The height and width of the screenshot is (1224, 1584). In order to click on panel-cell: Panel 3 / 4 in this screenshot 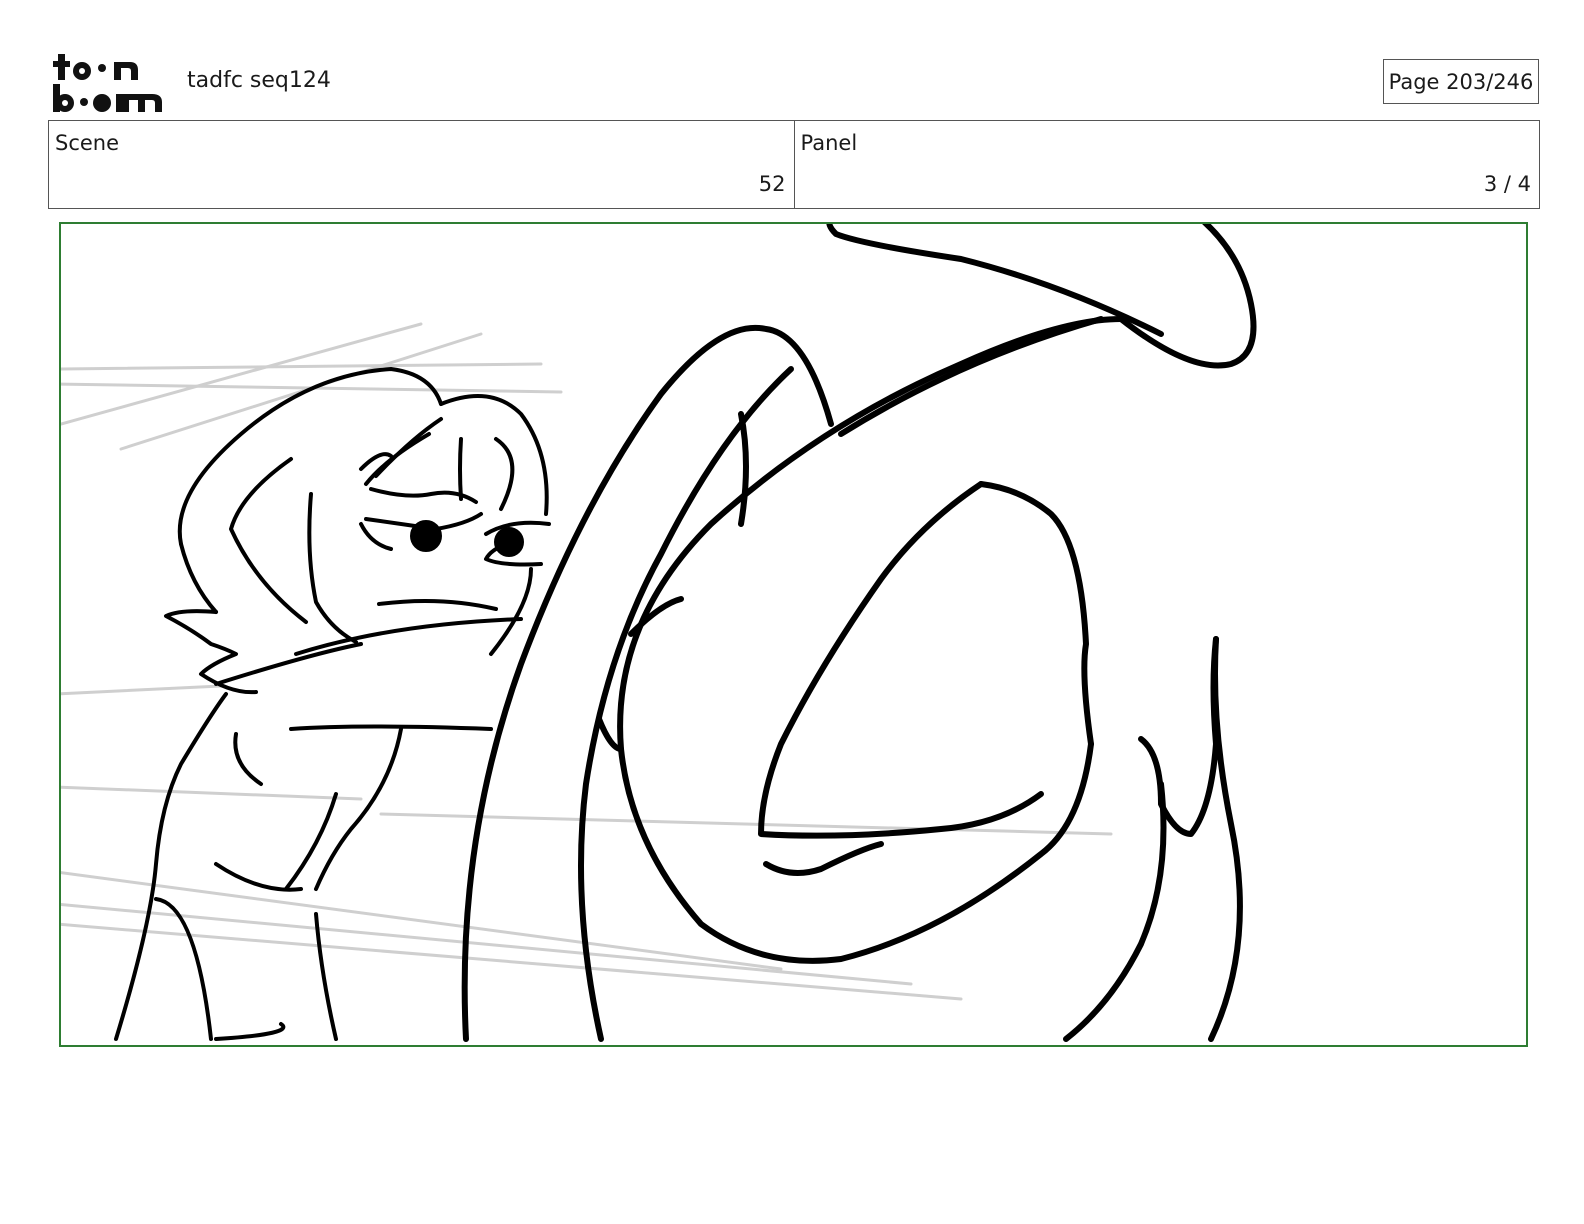, I will do `click(1166, 164)`.